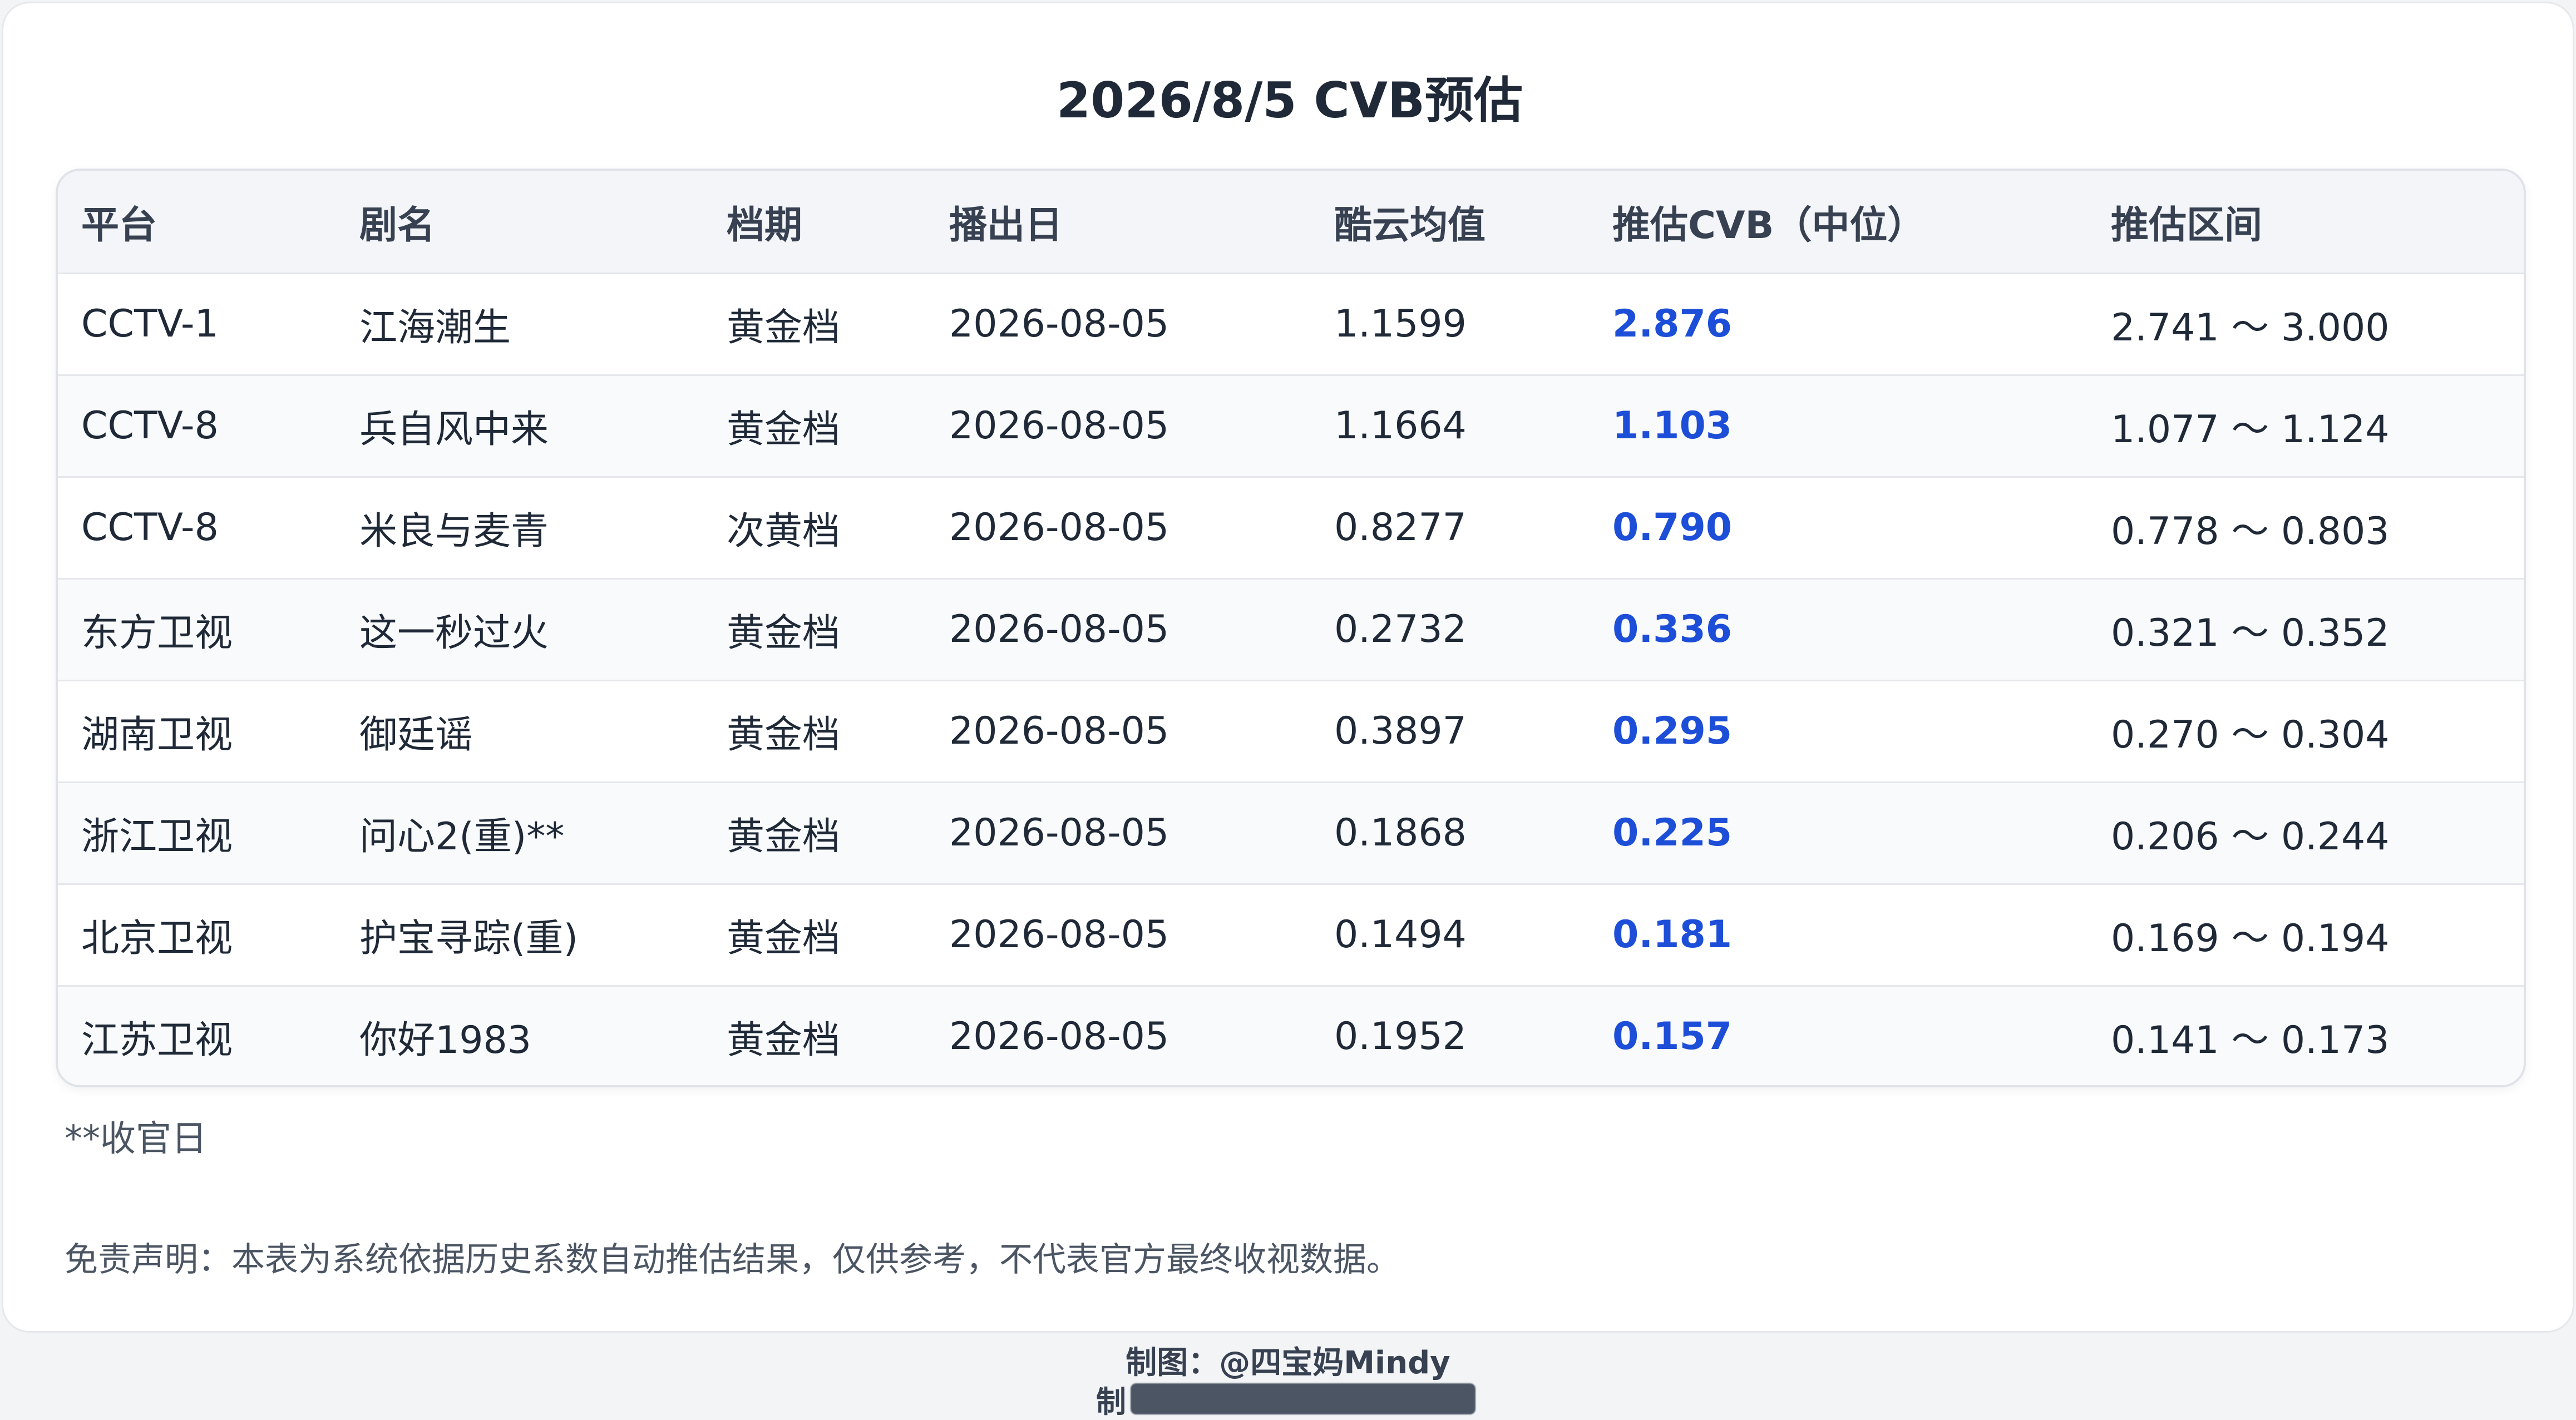  Describe the element at coordinates (2306, 528) in the screenshot. I see `cell-range: 0.778 ～ 0.803` at that location.